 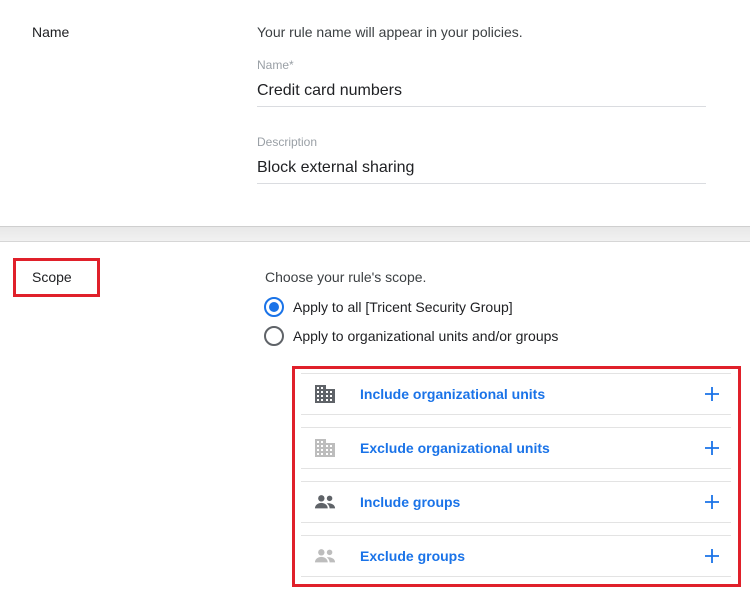 I want to click on scope-hint: Choose your rule's scope., so click(x=346, y=277).